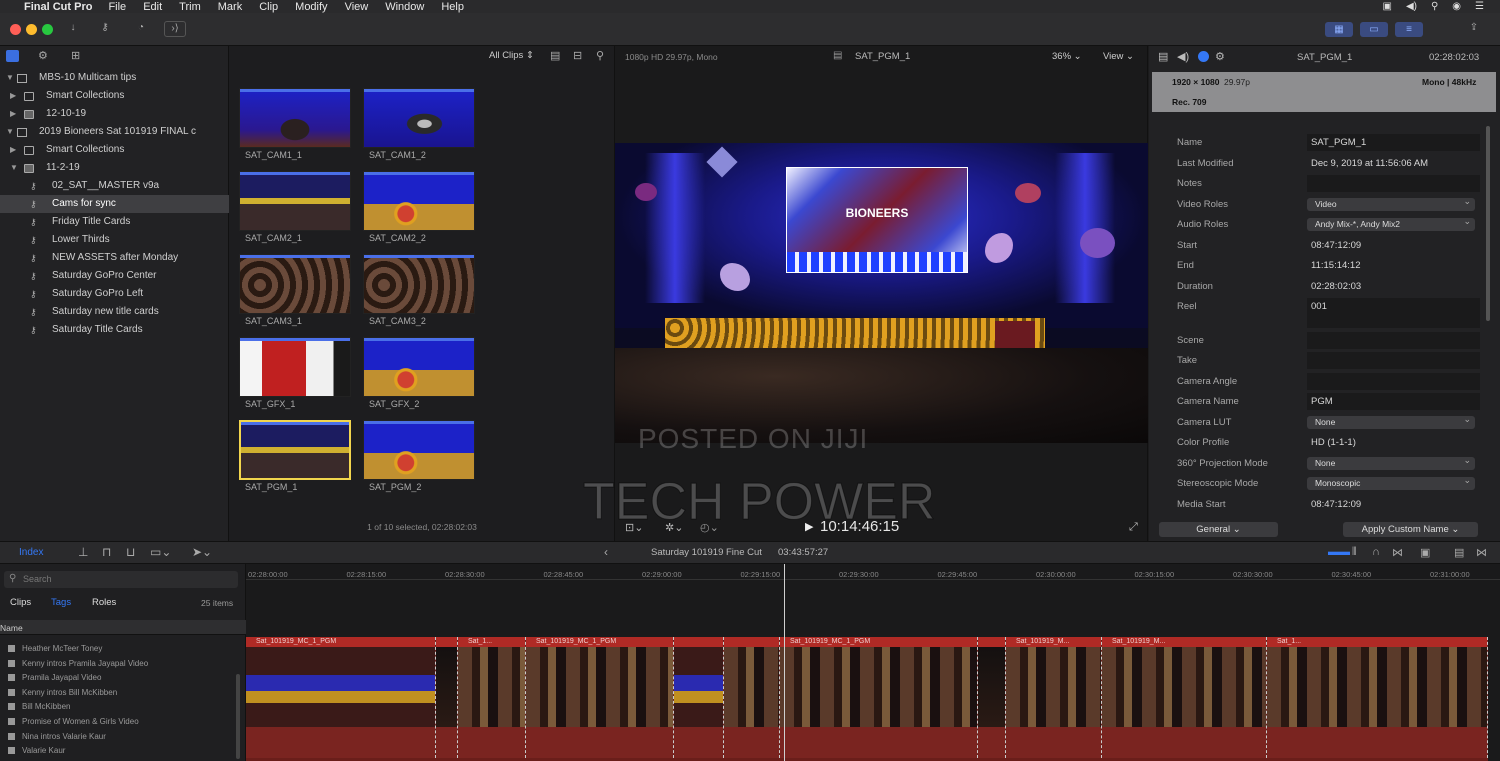 The height and width of the screenshot is (761, 1500). What do you see at coordinates (1481, 552) in the screenshot?
I see `transitions-browser-icon: ⋈` at bounding box center [1481, 552].